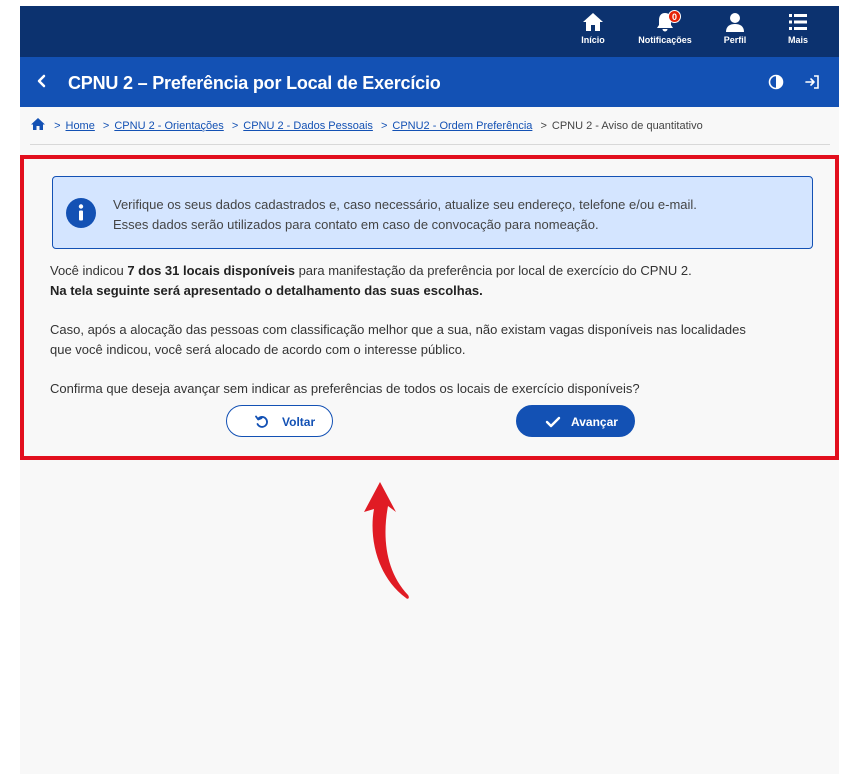  I want to click on nav-perfil-label: Perfil, so click(735, 40).